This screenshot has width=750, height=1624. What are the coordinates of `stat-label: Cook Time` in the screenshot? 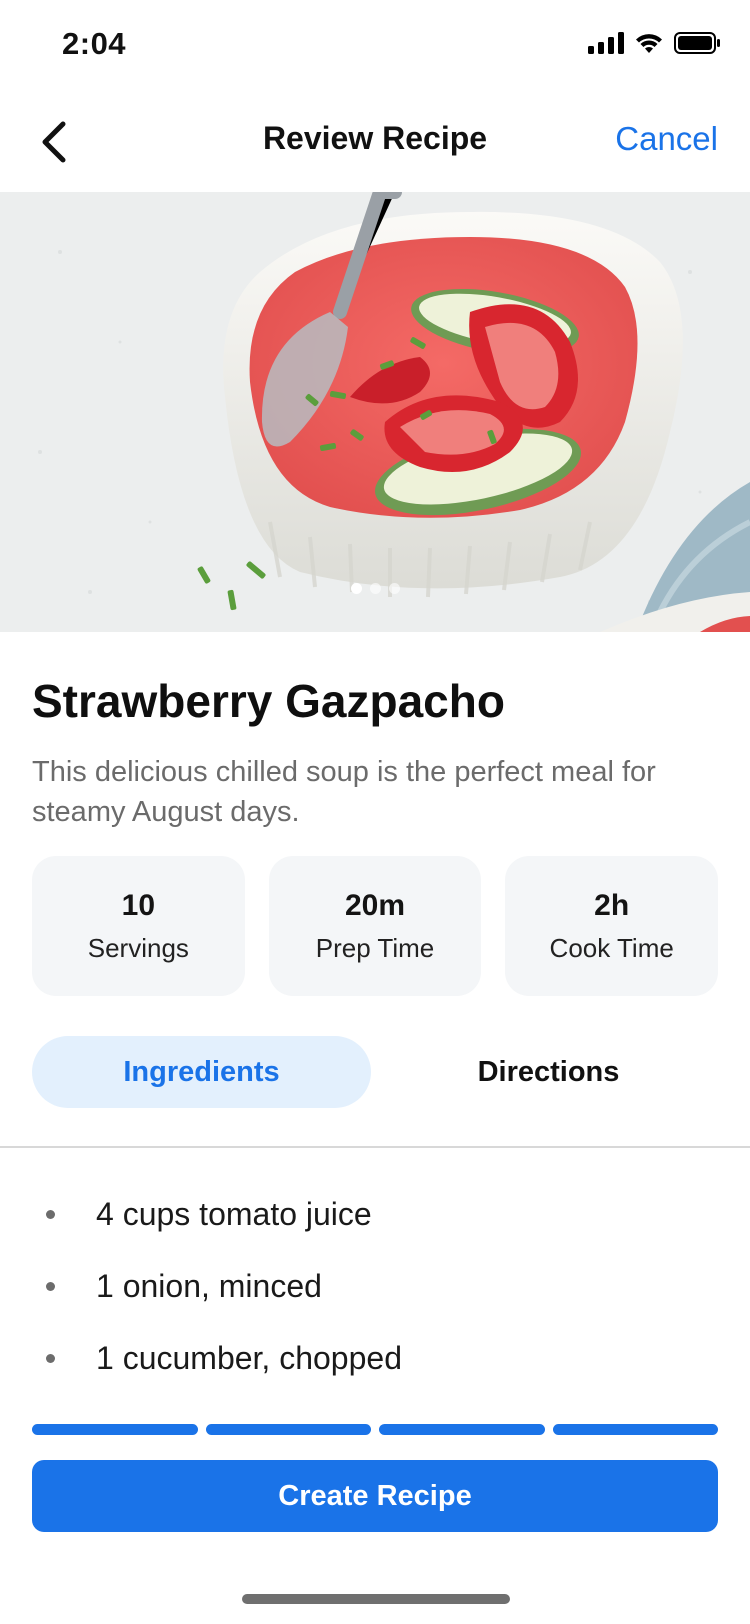 It's located at (611, 947).